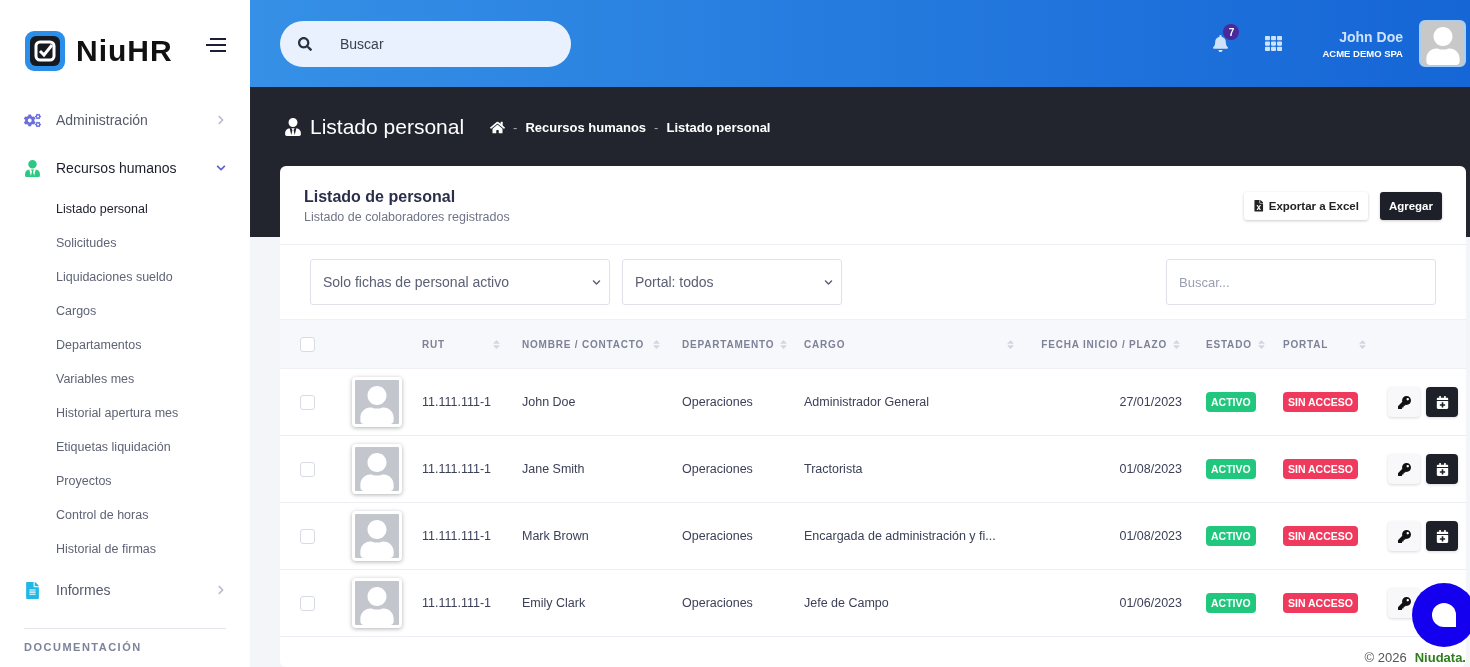  Describe the element at coordinates (125, 243) in the screenshot. I see `sidebar-subitem: Solicitudes` at that location.